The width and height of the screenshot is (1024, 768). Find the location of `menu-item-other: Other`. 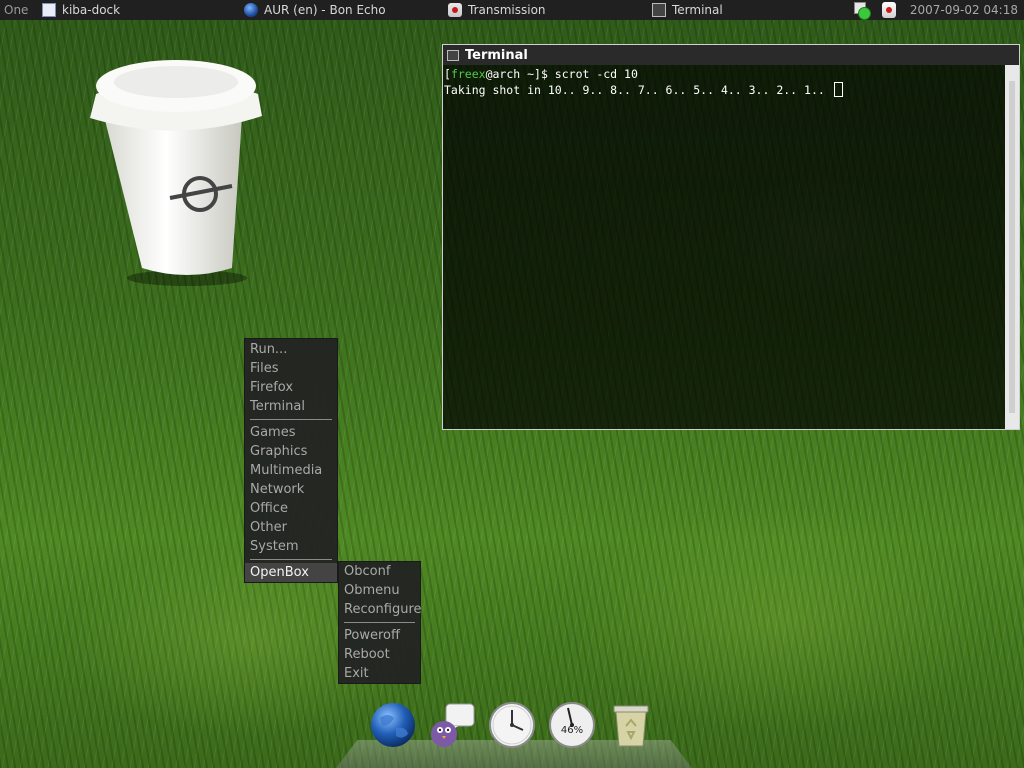

menu-item-other: Other is located at coordinates (291, 527).